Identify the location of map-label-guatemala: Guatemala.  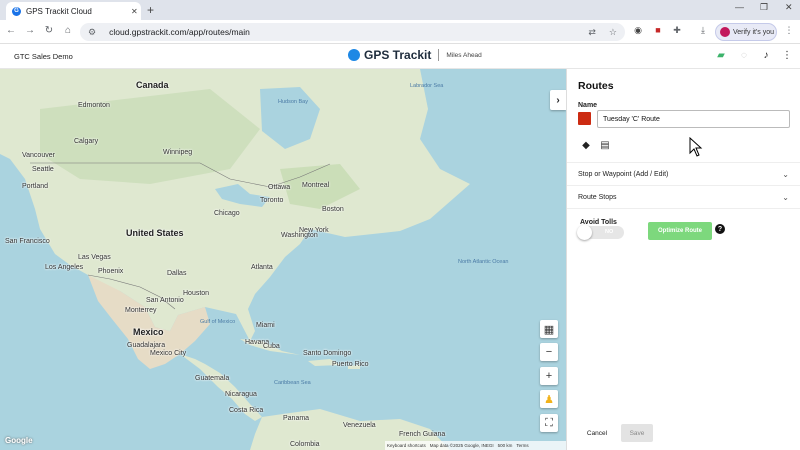
(212, 378).